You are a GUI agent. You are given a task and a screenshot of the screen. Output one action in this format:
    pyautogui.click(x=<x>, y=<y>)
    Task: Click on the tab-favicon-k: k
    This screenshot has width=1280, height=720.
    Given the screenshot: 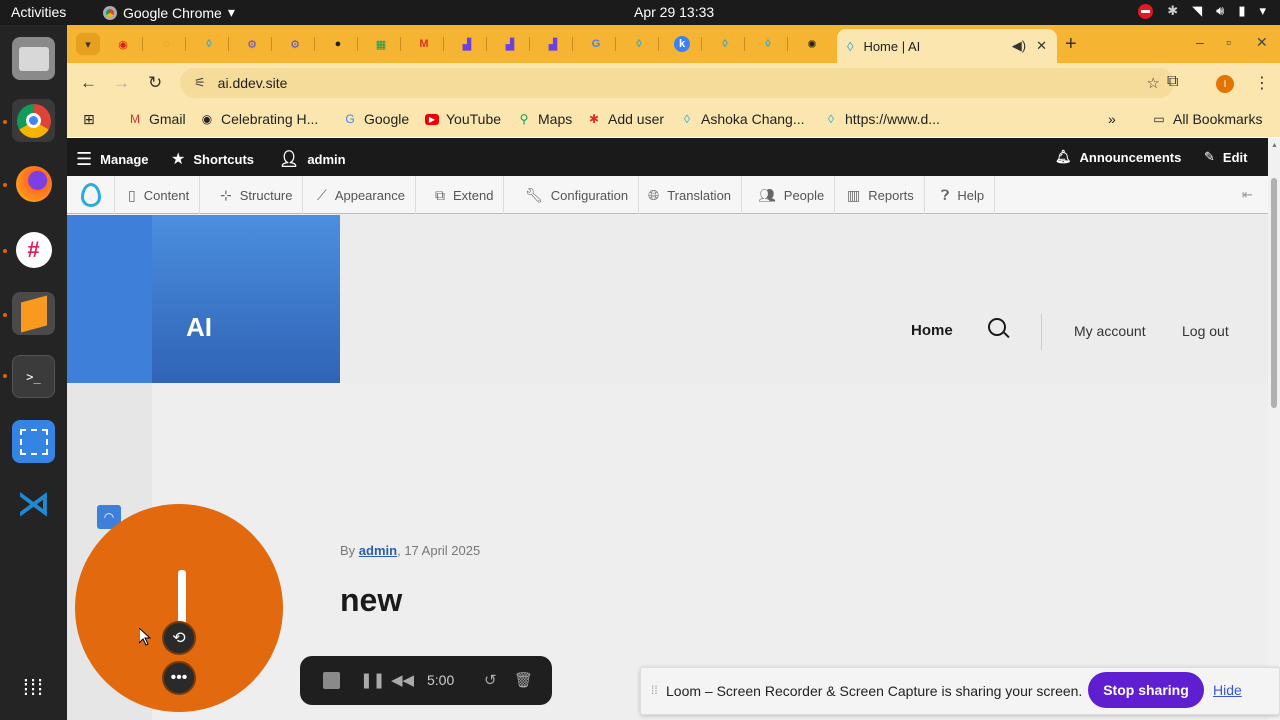 What is the action you would take?
    pyautogui.click(x=682, y=44)
    